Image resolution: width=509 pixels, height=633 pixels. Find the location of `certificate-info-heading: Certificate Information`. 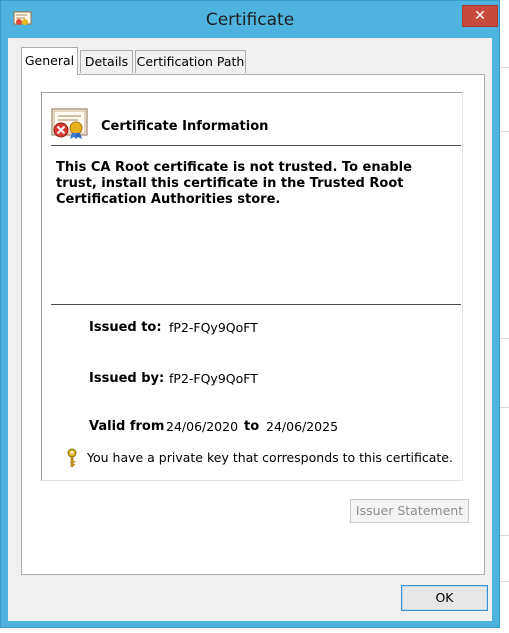

certificate-info-heading: Certificate Information is located at coordinates (185, 126).